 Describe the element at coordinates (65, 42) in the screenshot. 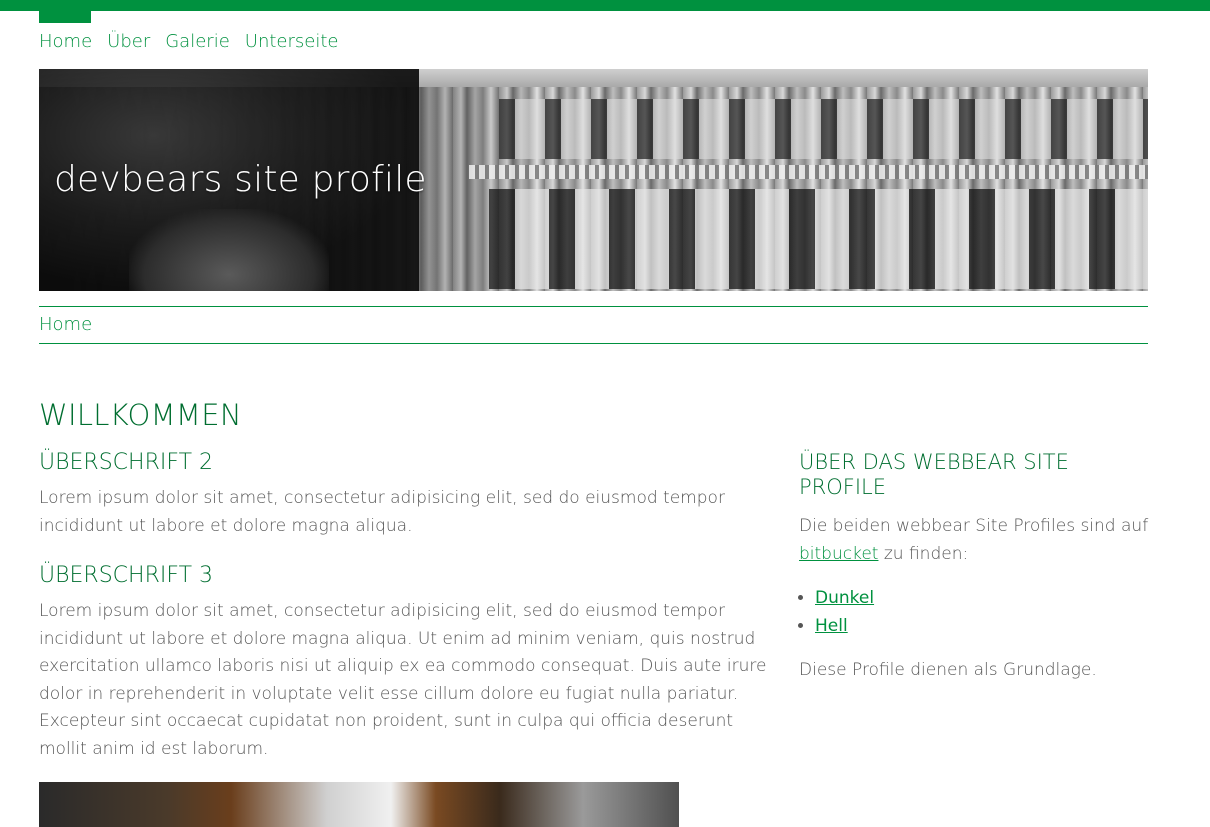

I see `nav-link-home: Home` at that location.